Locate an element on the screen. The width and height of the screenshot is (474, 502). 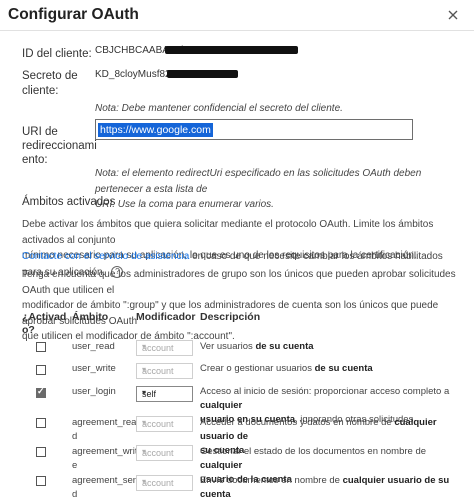
col-description-header: Descripción is located at coordinates (230, 317).